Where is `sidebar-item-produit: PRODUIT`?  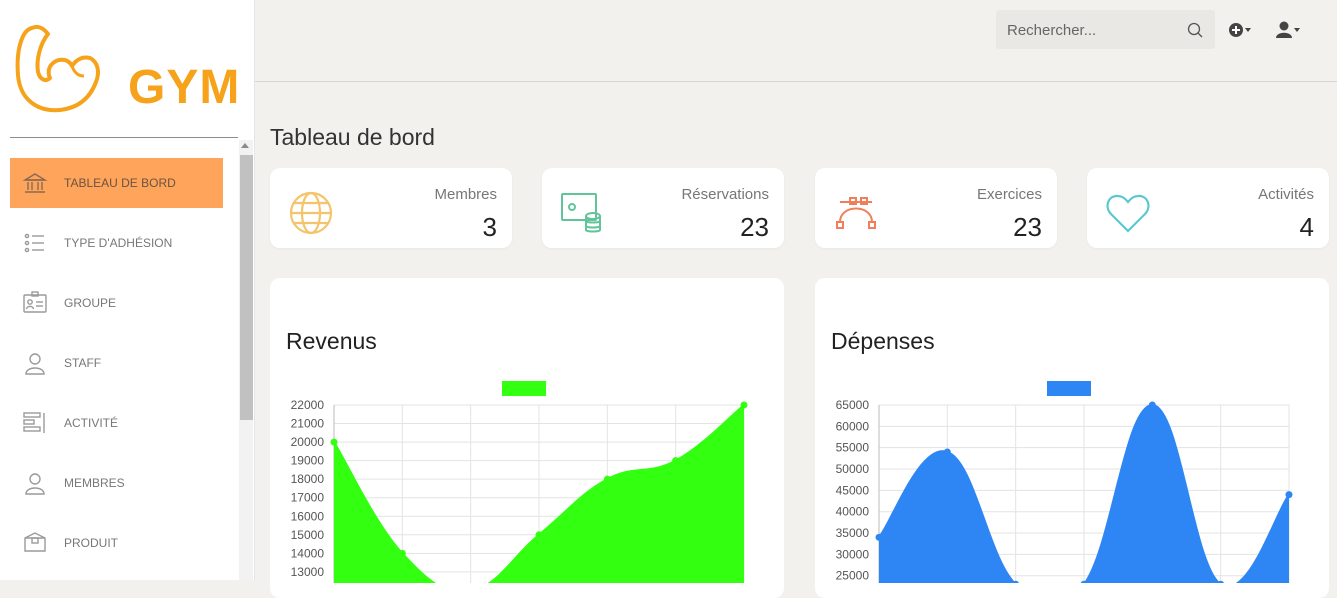
sidebar-item-produit: PRODUIT is located at coordinates (116, 543).